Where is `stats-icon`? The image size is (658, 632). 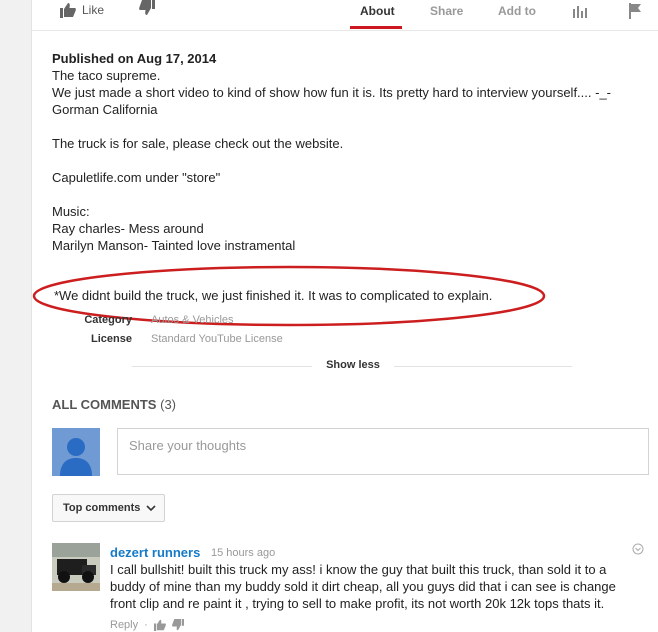
stats-icon is located at coordinates (580, 11).